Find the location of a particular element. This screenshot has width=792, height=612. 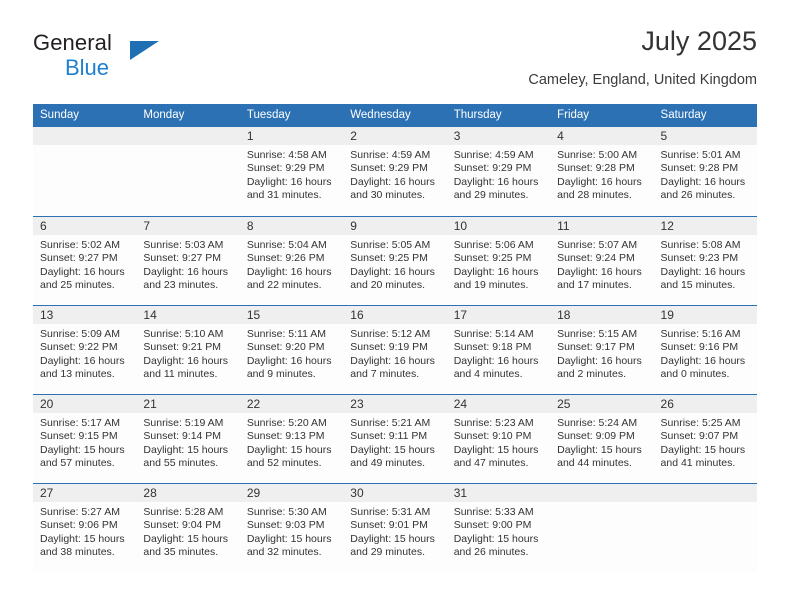

sunrise-text: Sunrise: 5:25 AM is located at coordinates (700, 423).